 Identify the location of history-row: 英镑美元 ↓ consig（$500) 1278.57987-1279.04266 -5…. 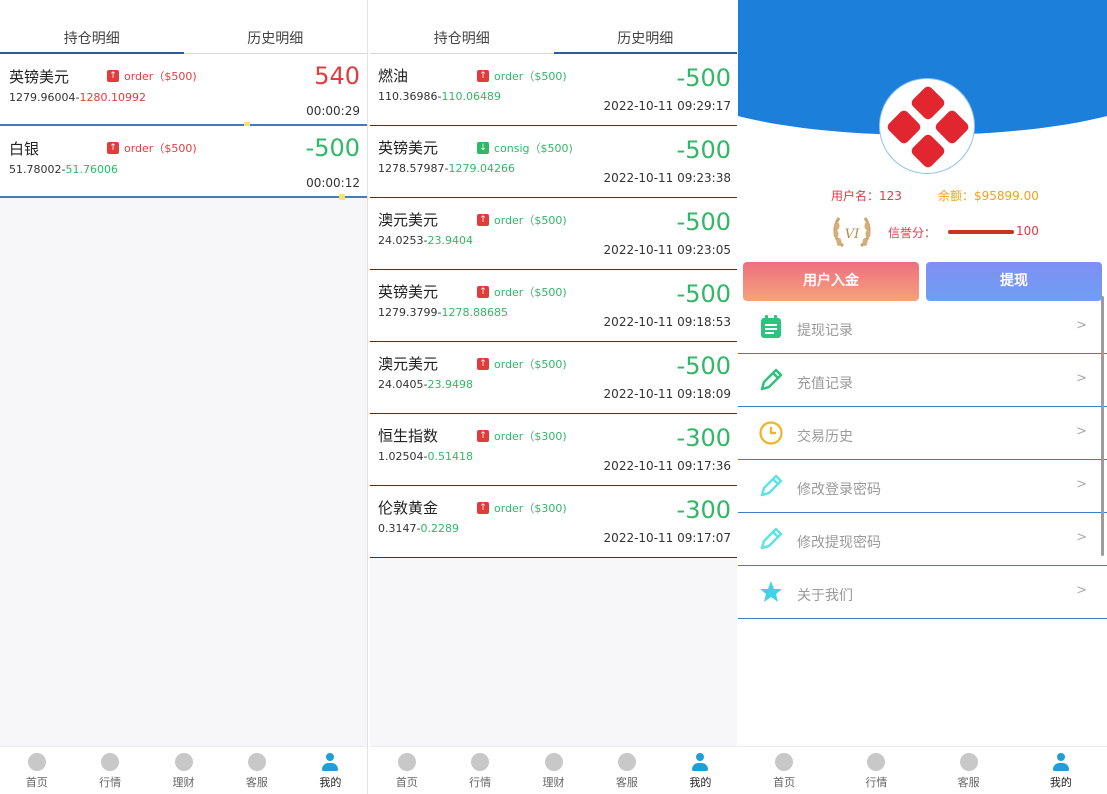
(553, 162).